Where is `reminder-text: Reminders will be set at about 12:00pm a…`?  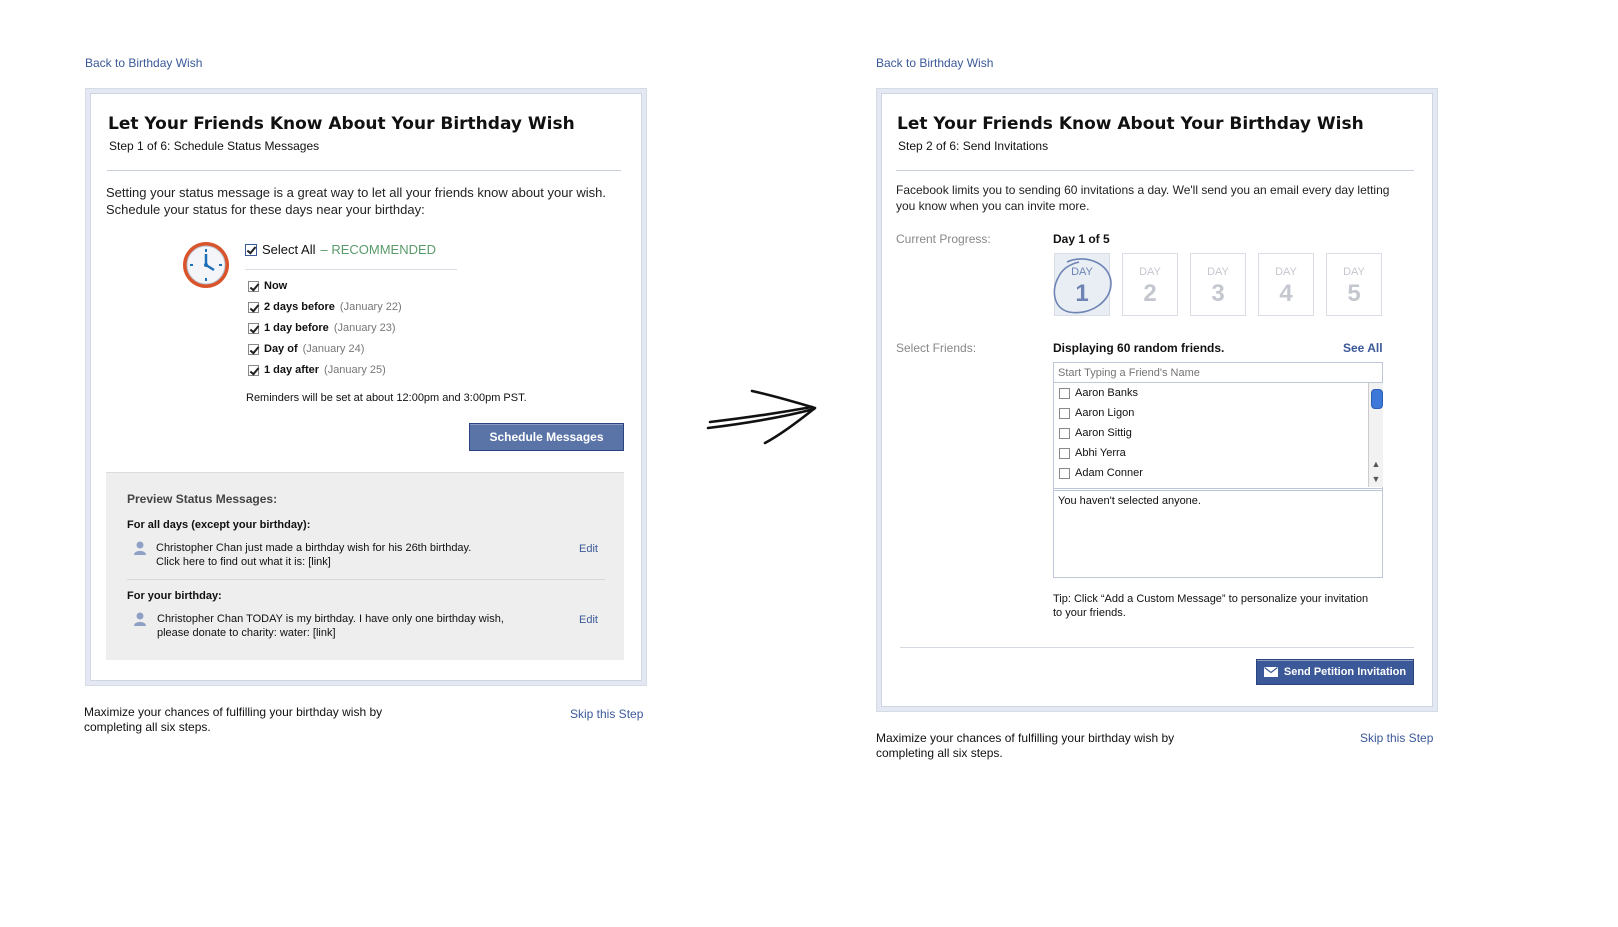 reminder-text: Reminders will be set at about 12:00pm a… is located at coordinates (386, 398).